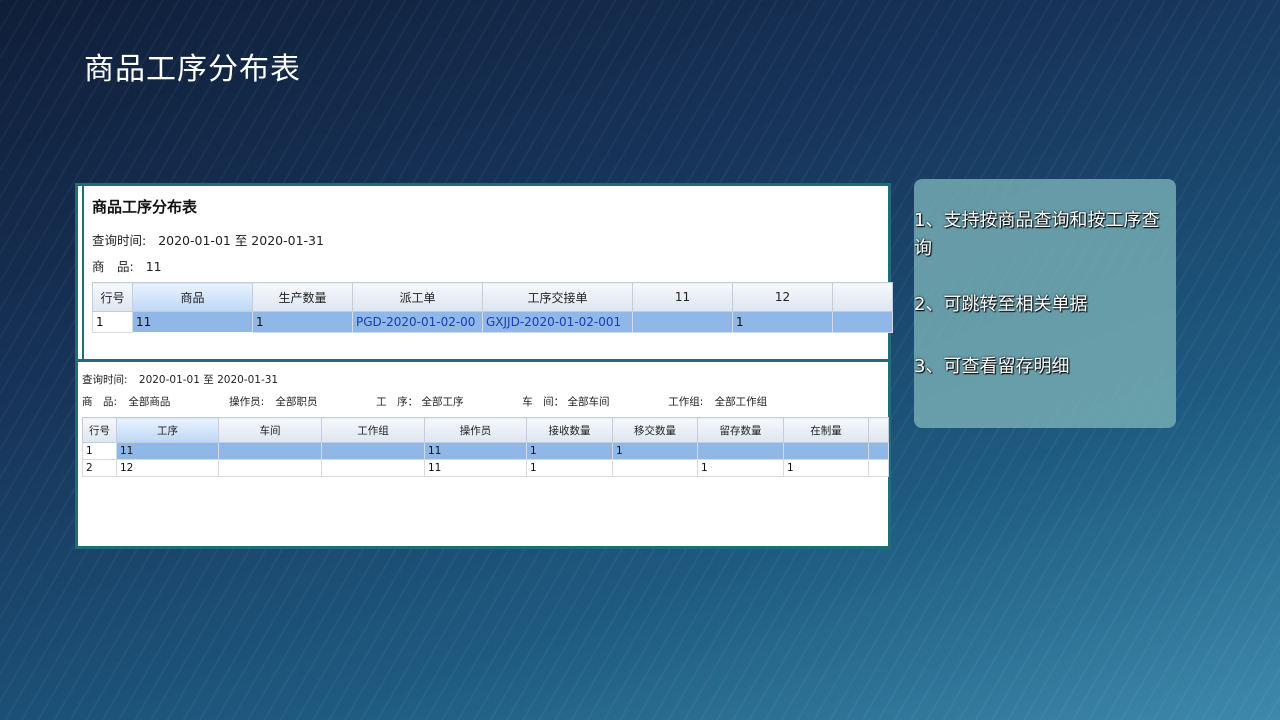 The height and width of the screenshot is (720, 1280). What do you see at coordinates (740, 430) in the screenshot?
I see `col-header-retained: 留存数量` at bounding box center [740, 430].